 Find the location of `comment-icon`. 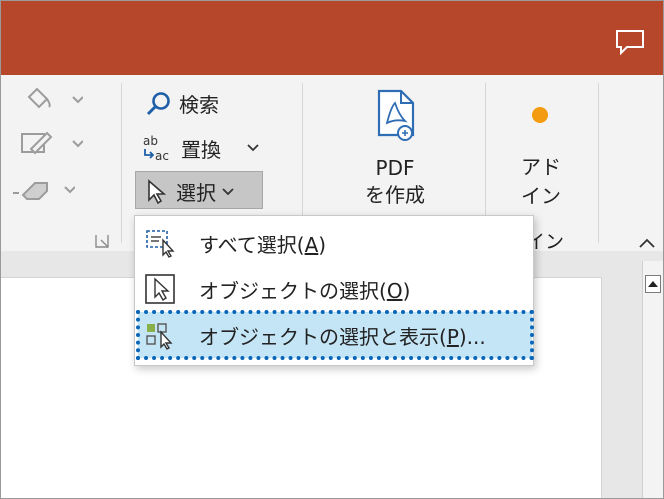

comment-icon is located at coordinates (630, 43).